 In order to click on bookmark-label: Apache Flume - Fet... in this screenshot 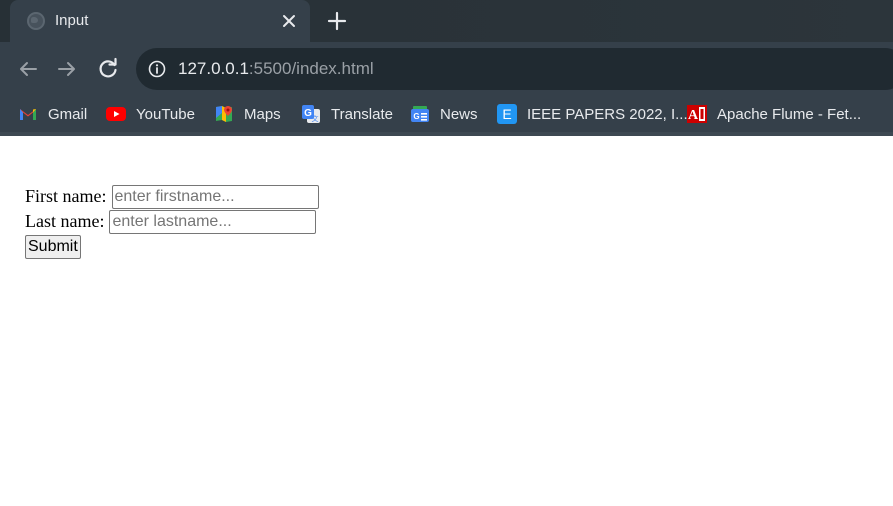, I will do `click(789, 114)`.